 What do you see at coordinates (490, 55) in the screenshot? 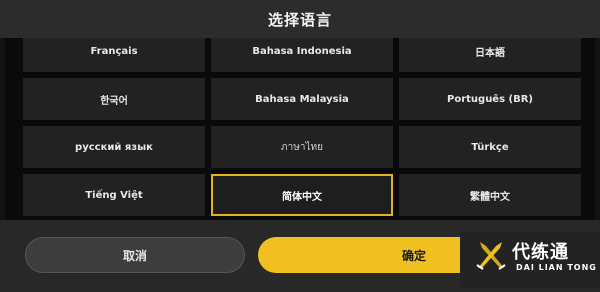
I see `language-option-japanese: 日本語` at bounding box center [490, 55].